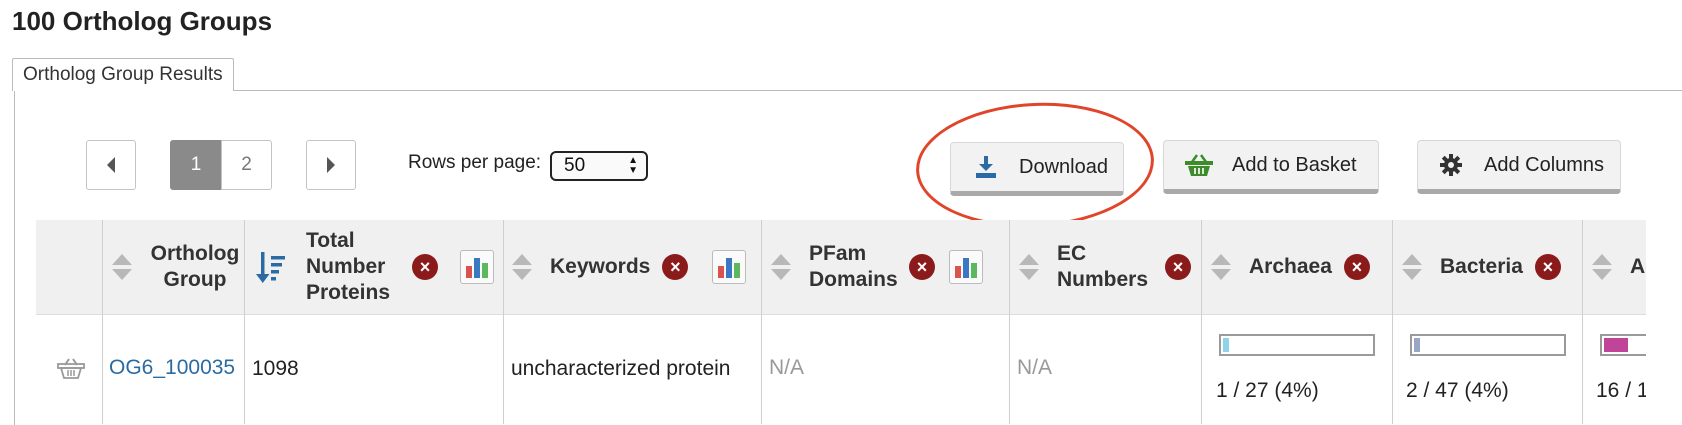  I want to click on ec-cell: N/A, so click(1035, 367).